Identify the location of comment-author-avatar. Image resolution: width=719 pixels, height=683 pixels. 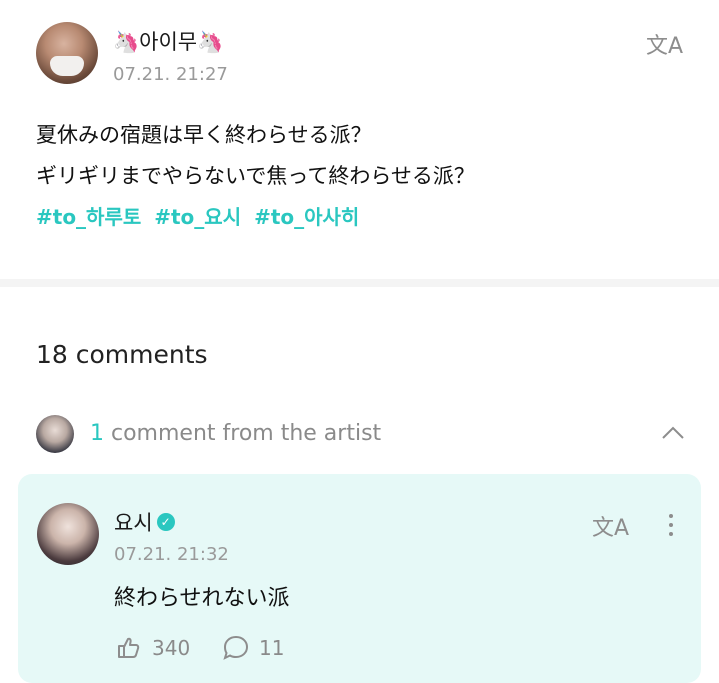
(68, 534).